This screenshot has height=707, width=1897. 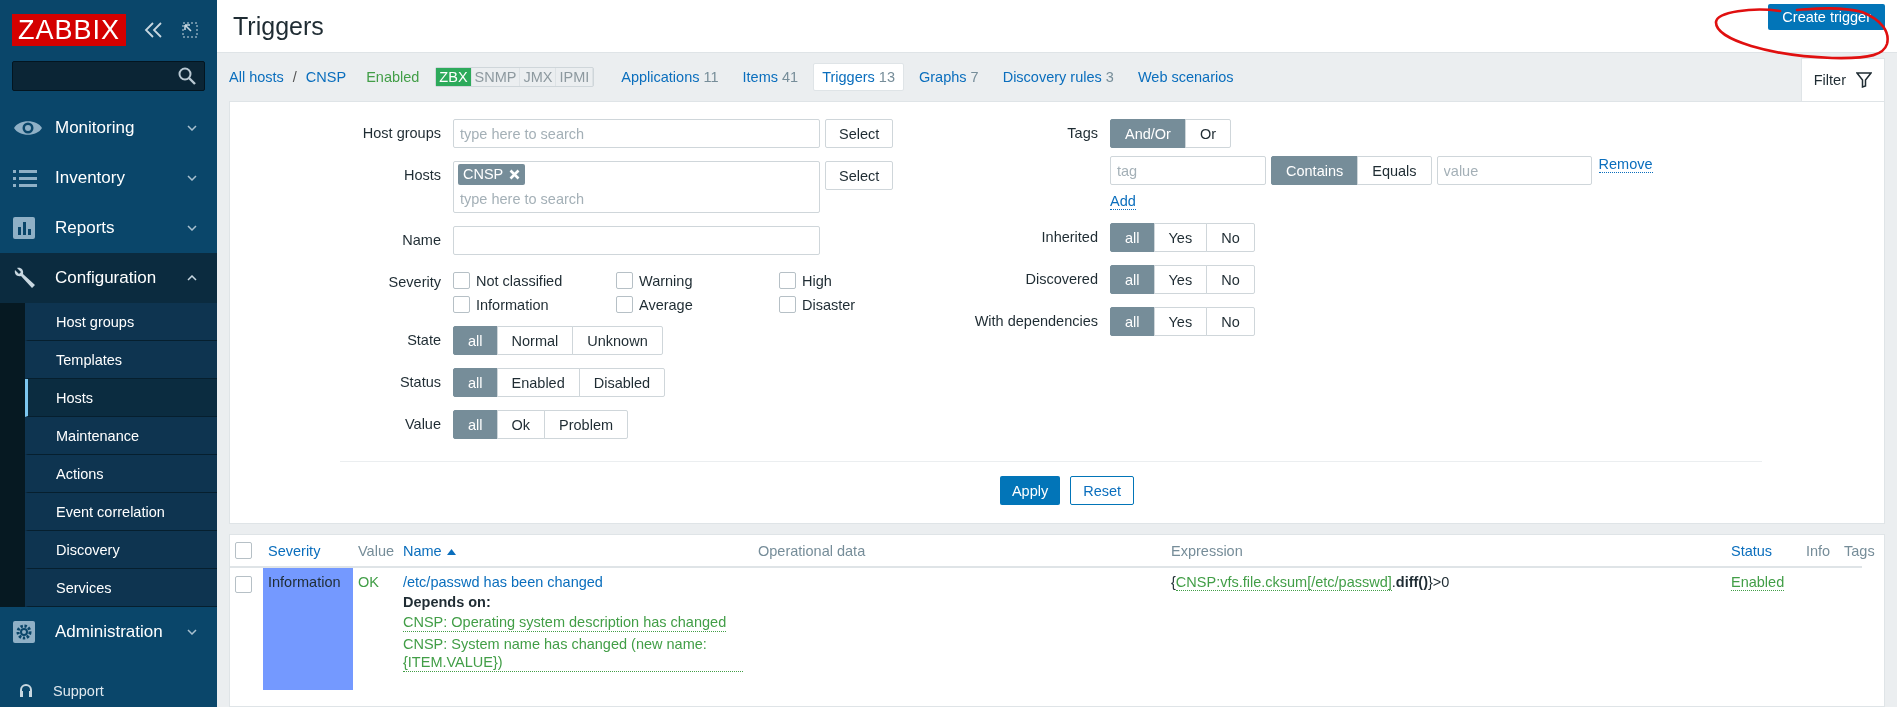 What do you see at coordinates (414, 282) in the screenshot?
I see `field-label: Severity` at bounding box center [414, 282].